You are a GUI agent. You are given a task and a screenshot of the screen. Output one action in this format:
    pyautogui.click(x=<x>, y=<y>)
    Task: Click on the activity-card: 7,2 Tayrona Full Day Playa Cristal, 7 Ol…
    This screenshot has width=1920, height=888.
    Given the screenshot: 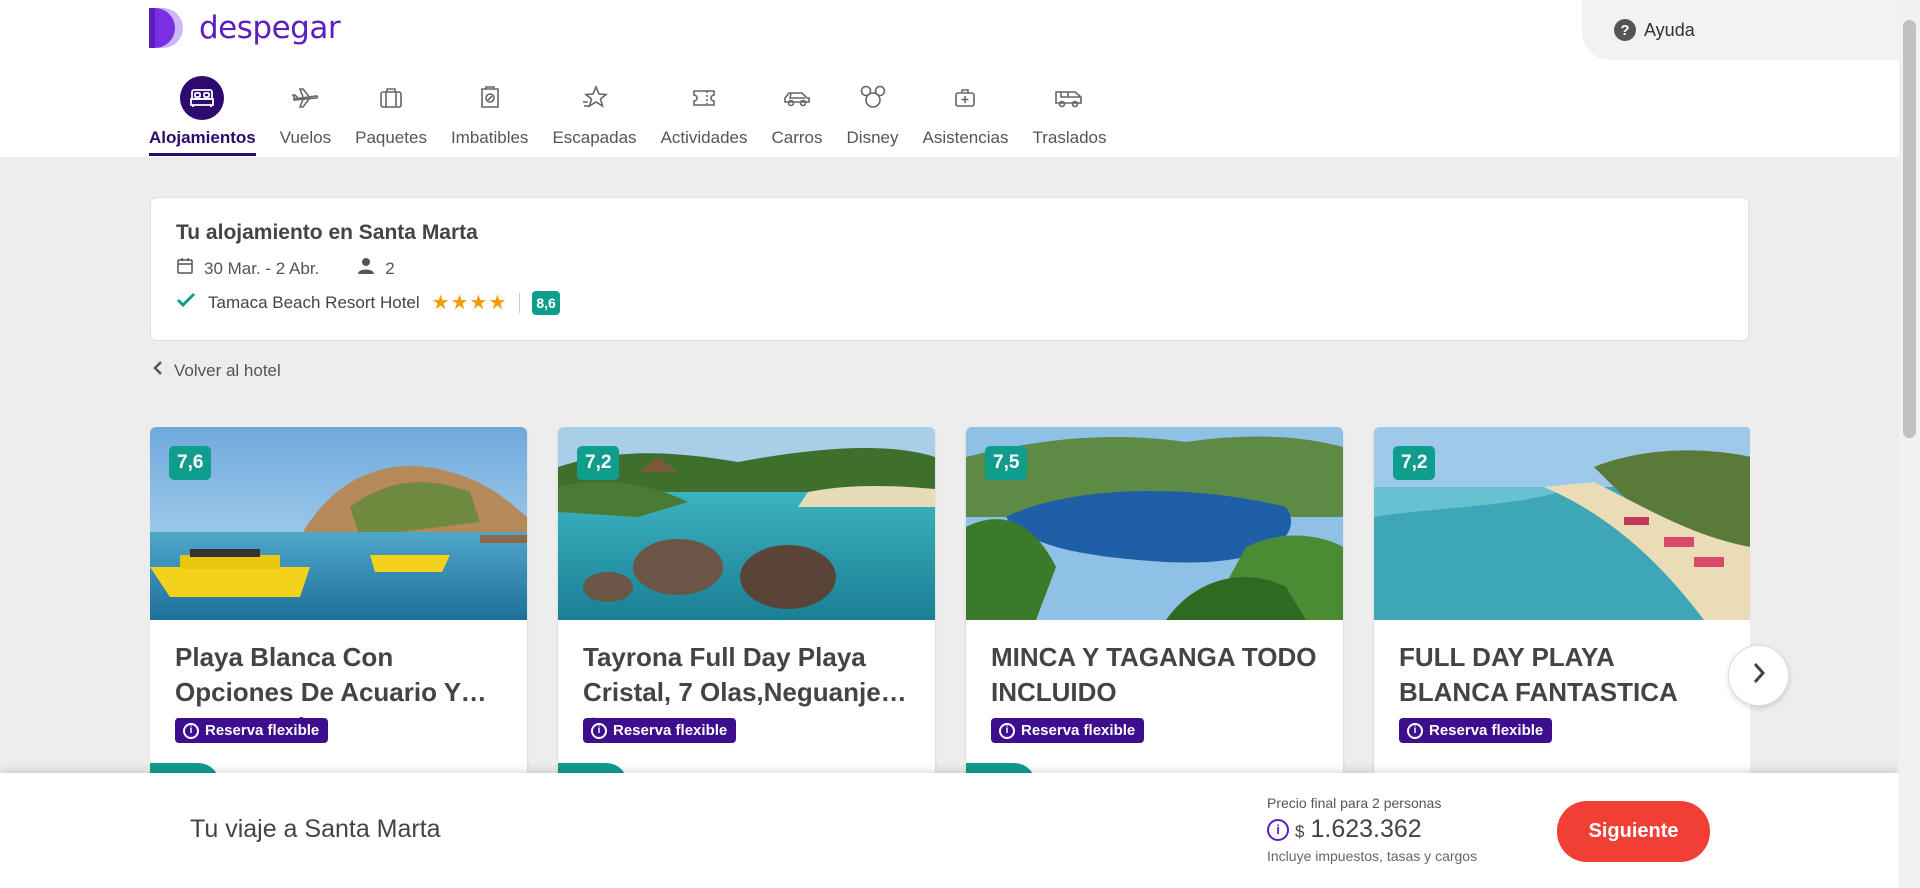 What is the action you would take?
    pyautogui.click(x=746, y=600)
    